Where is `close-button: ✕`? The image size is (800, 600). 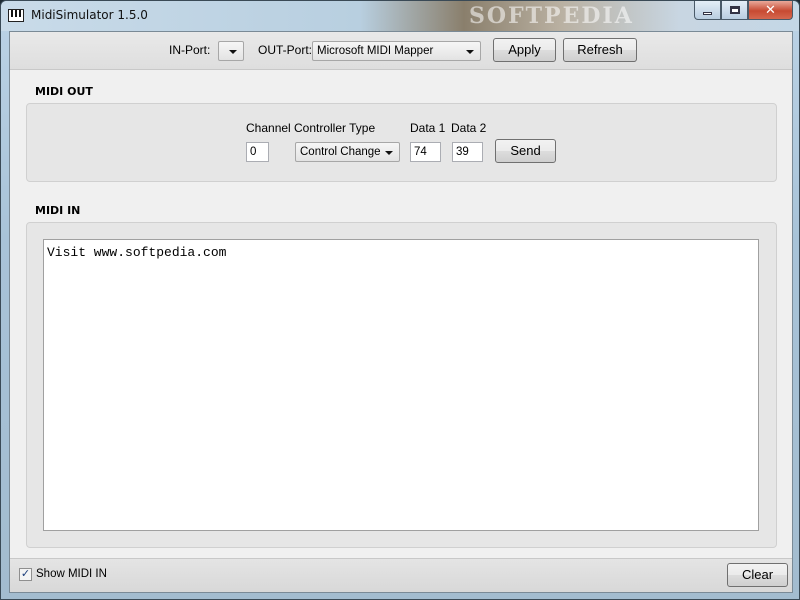
close-button: ✕ is located at coordinates (770, 10).